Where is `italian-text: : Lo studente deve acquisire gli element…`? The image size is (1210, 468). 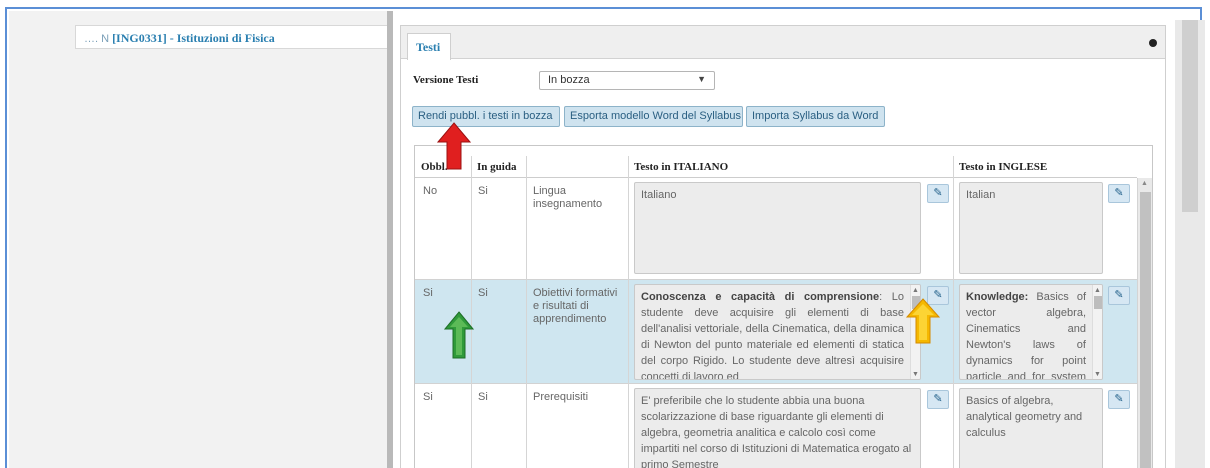 italian-text: : Lo studente deve acquisire gli element… is located at coordinates (772, 335).